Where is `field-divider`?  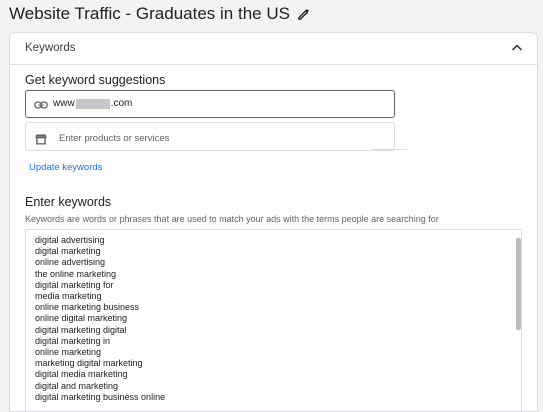 field-divider is located at coordinates (389, 149).